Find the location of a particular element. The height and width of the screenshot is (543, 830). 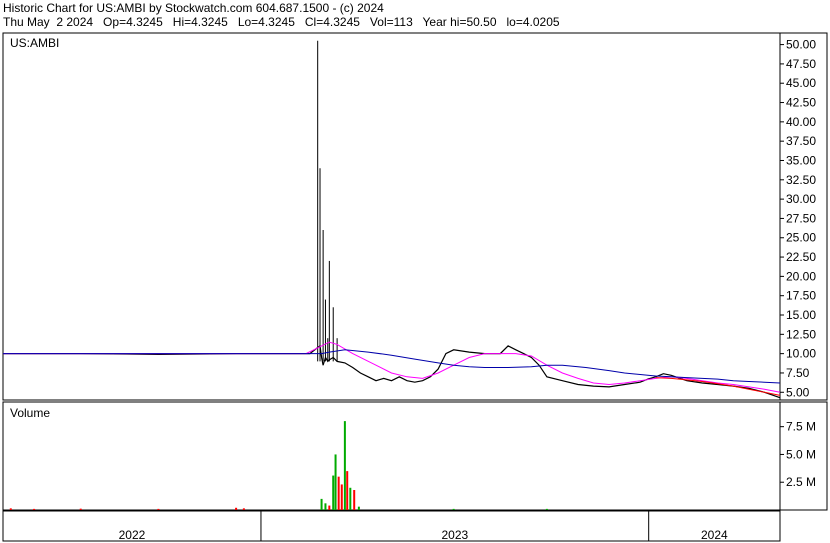

price-ytick-label: 35.00 is located at coordinates (801, 160).